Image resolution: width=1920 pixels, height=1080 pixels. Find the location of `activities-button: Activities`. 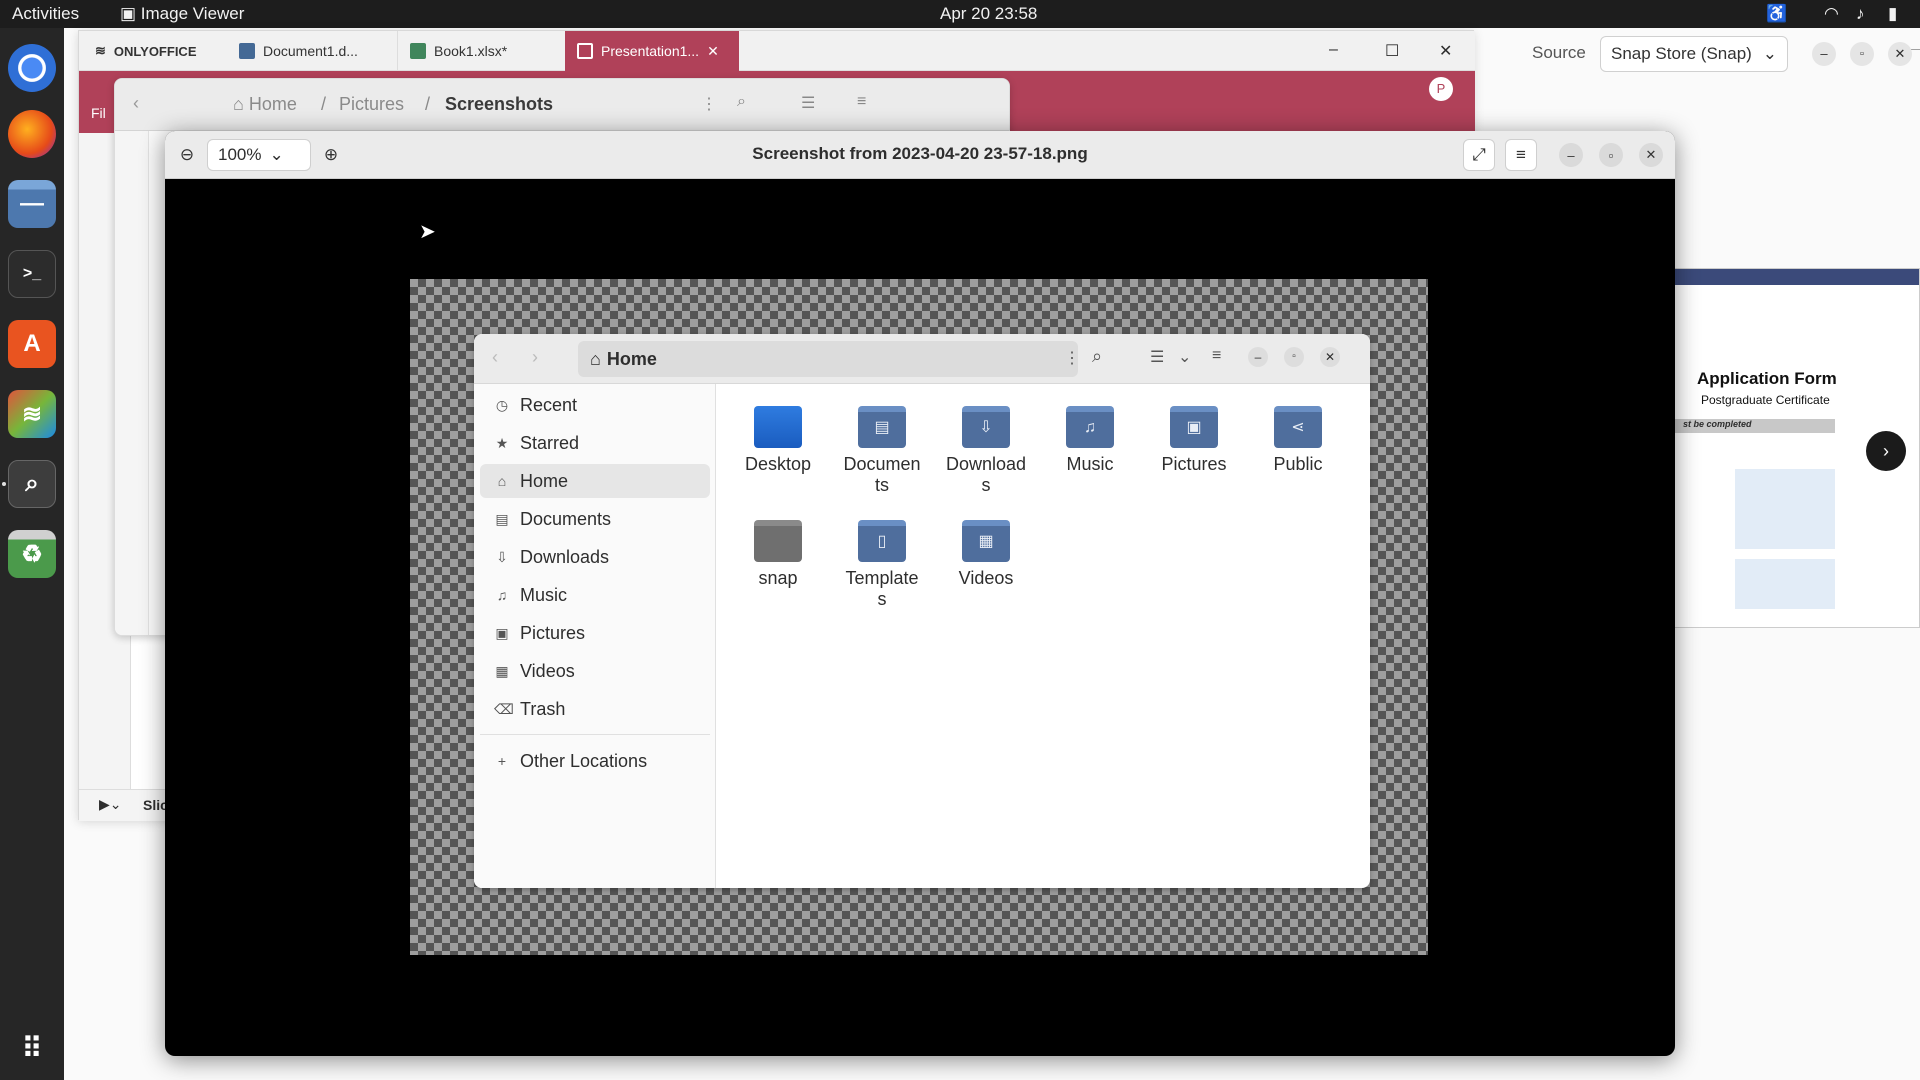

activities-button: Activities is located at coordinates (45, 14).